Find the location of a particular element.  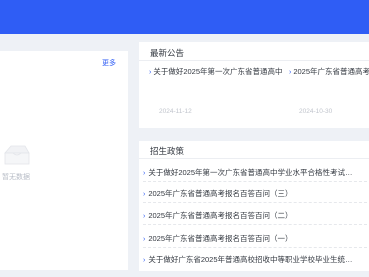

news-item: › 2025年广东省普通高考 is located at coordinates (329, 71).